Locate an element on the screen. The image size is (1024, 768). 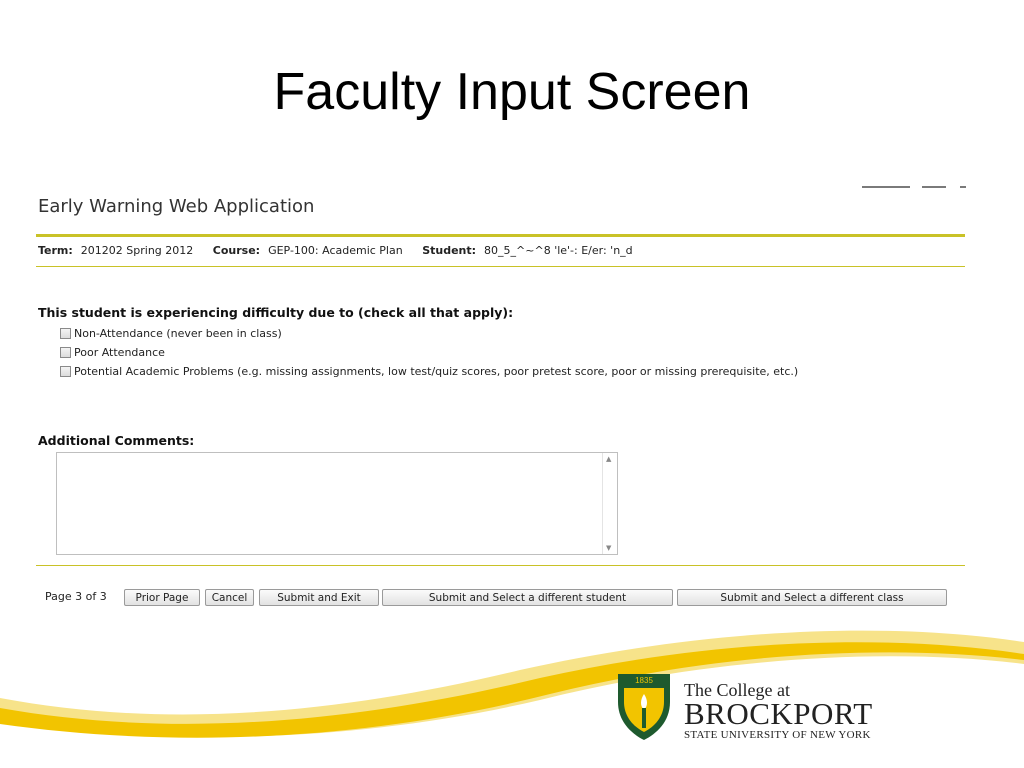
header-rule is located at coordinates (500, 235).